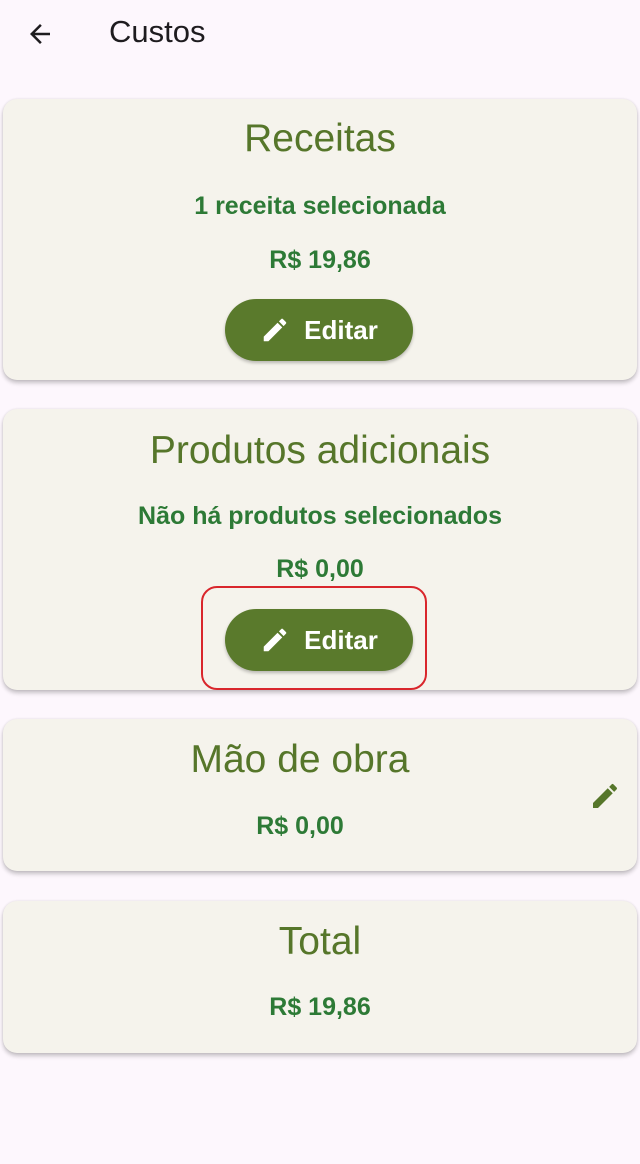 The height and width of the screenshot is (1164, 640). I want to click on products-title: Produtos adicionais, so click(320, 450).